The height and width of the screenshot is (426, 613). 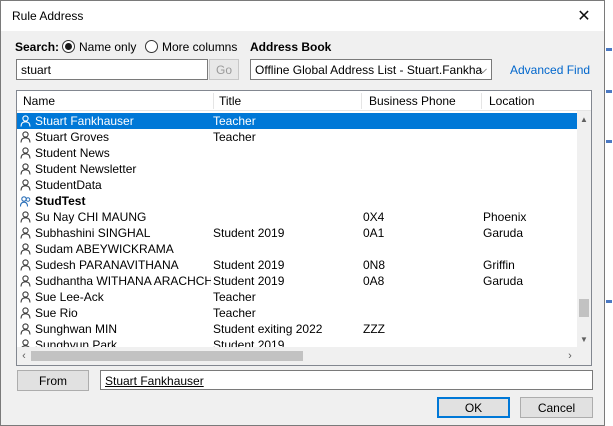 I want to click on list-item: Student News, so click(x=297, y=153).